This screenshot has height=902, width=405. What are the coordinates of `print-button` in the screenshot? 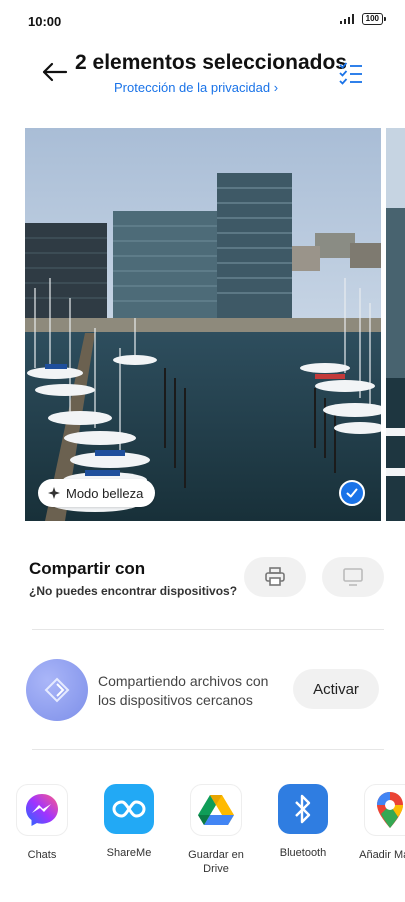 It's located at (275, 577).